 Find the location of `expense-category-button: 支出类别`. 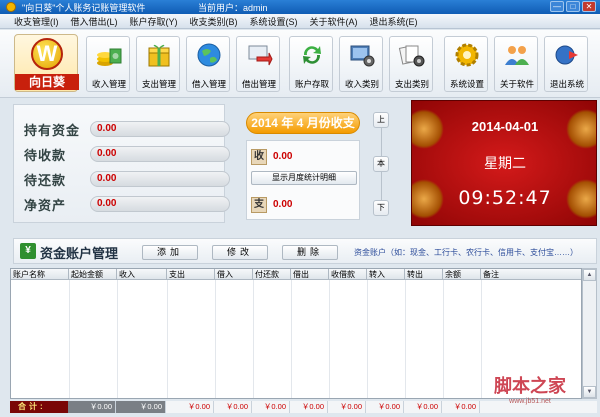

expense-category-button: 支出类别 is located at coordinates (411, 64).